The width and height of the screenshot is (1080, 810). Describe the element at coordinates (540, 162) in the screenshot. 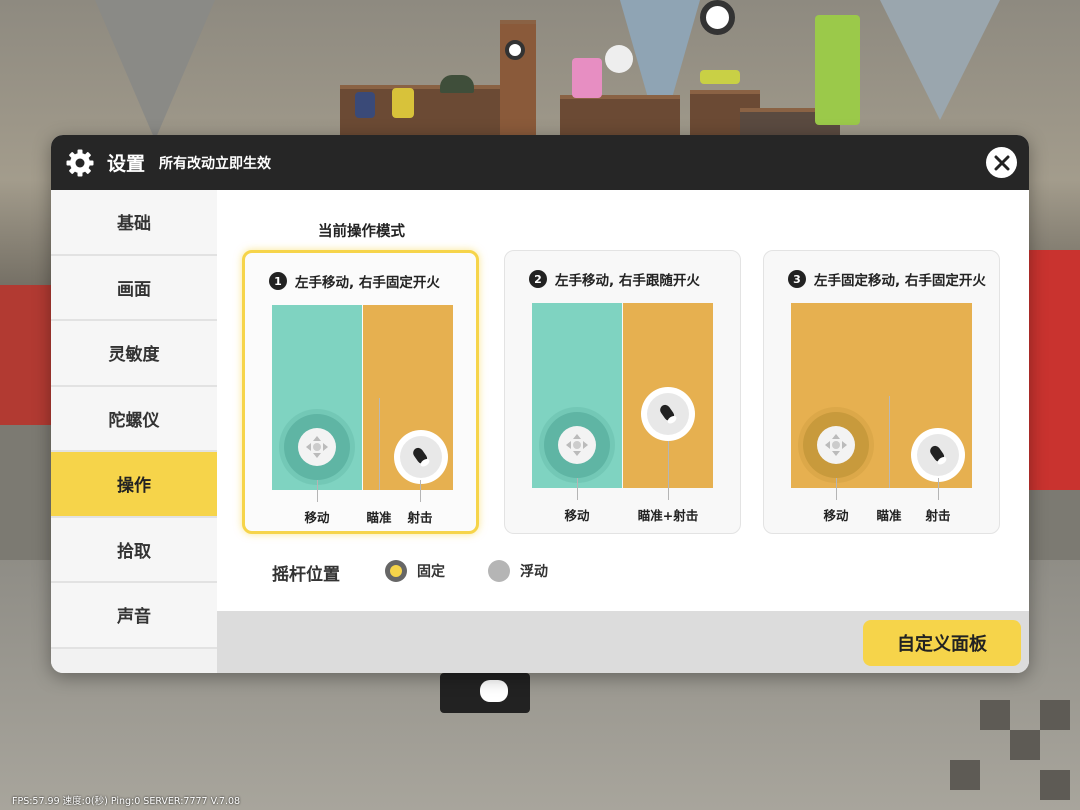

I see `settings-header: 设置 所有改动立即生效` at that location.